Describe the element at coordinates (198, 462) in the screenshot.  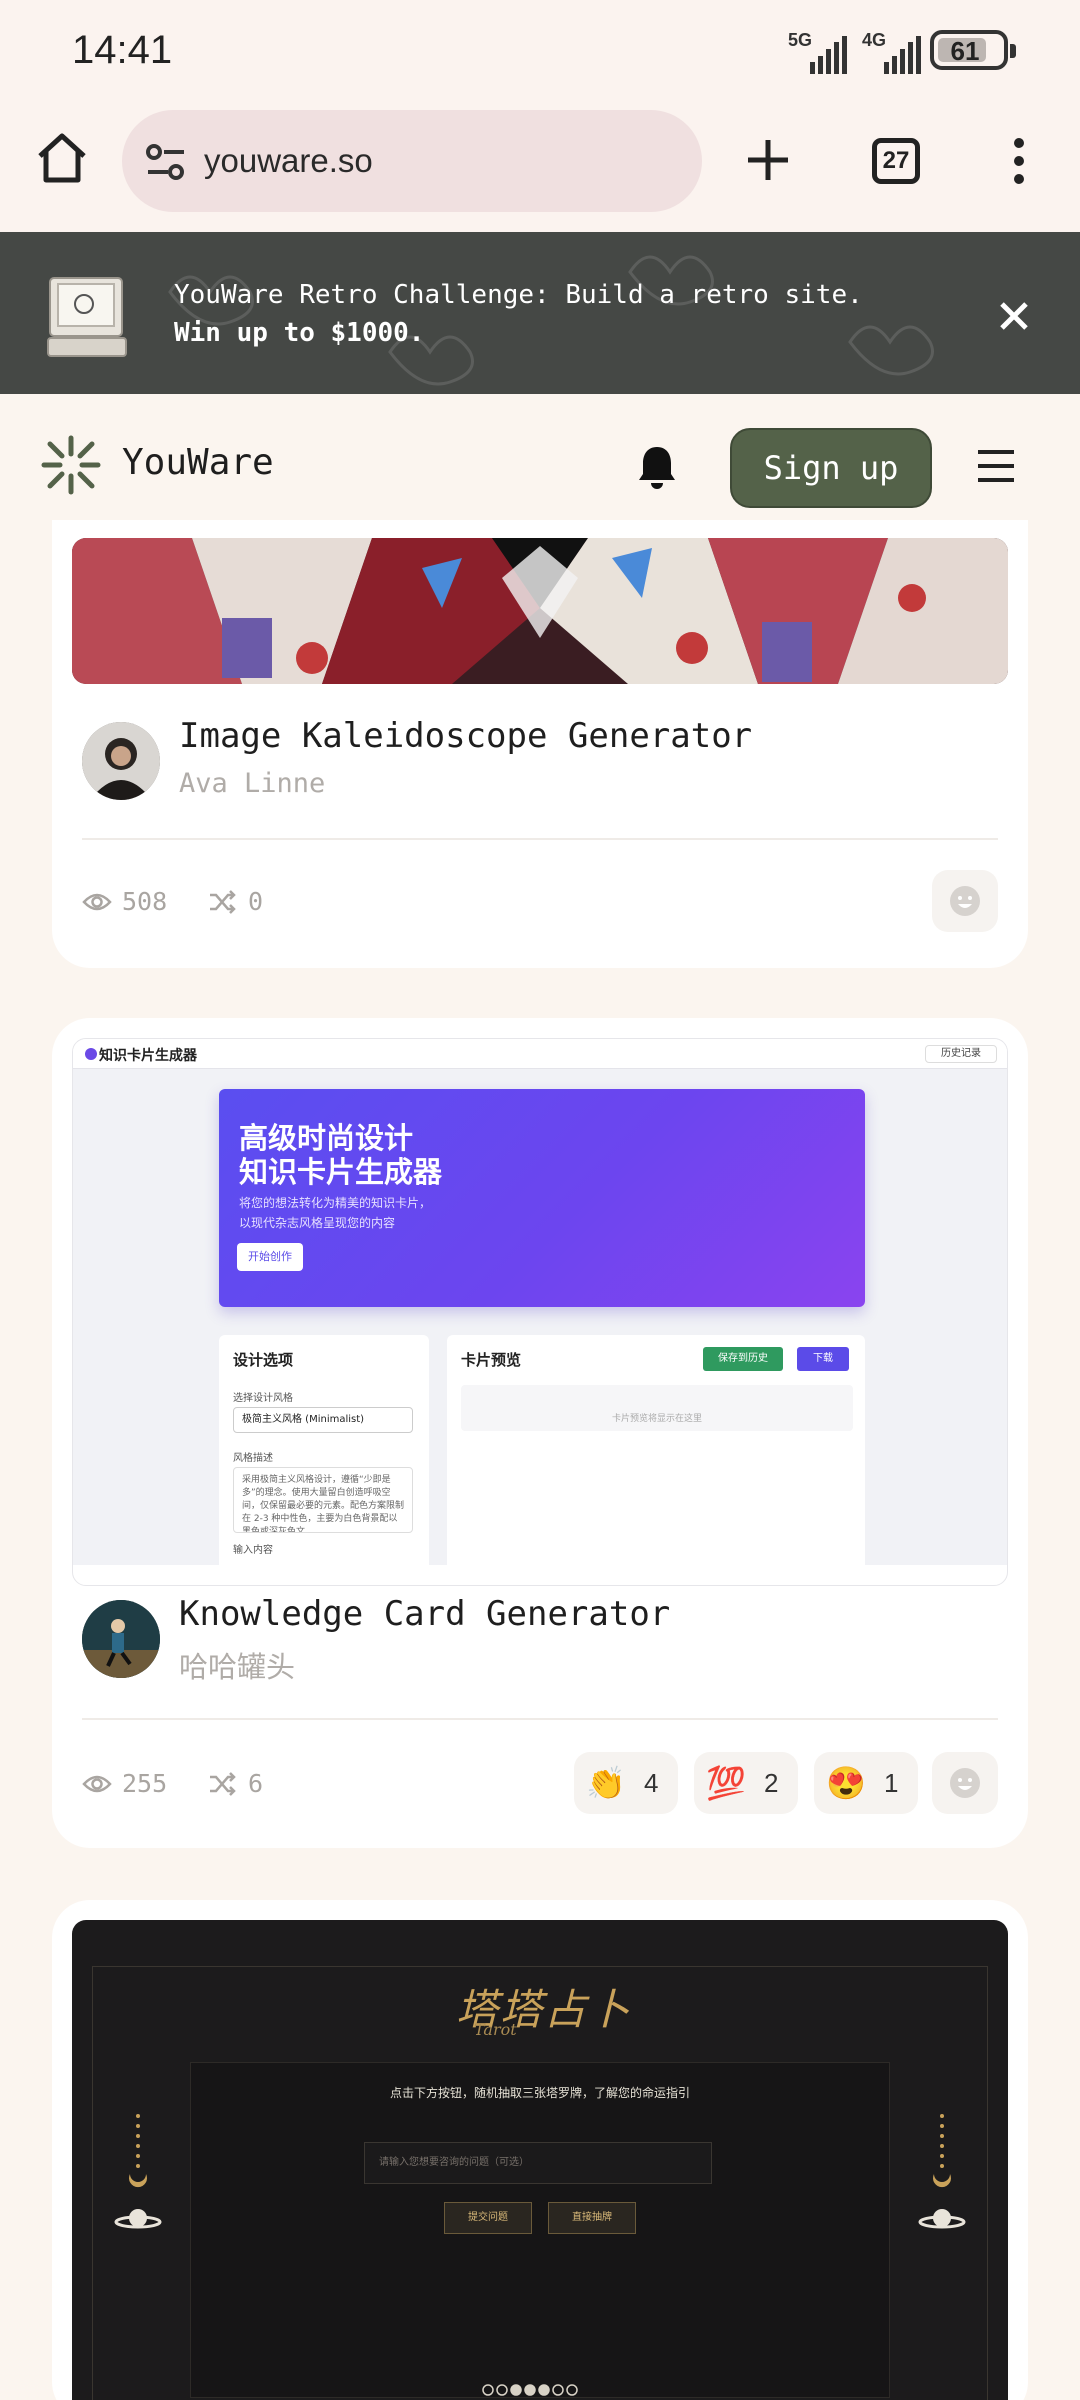
I see `brand-name: YouWare` at that location.